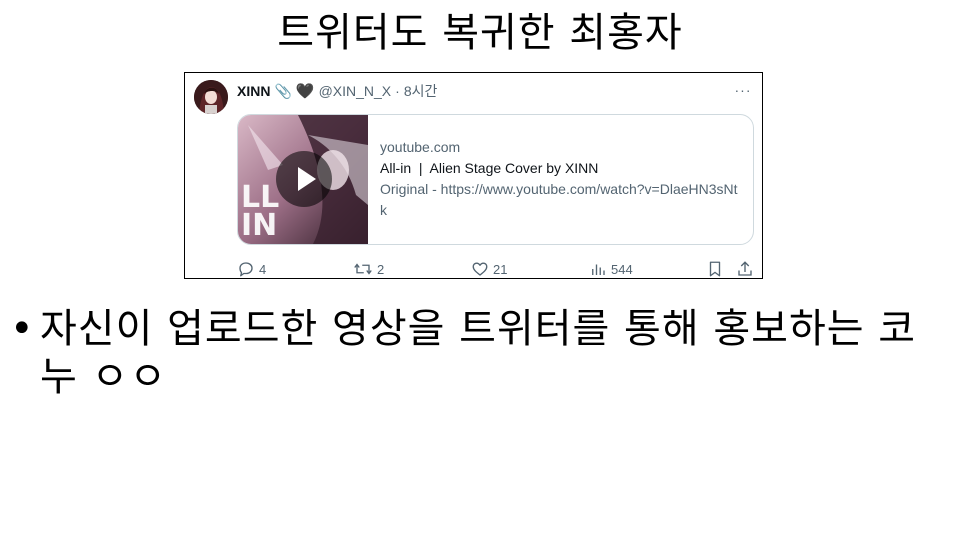 This screenshot has width=960, height=540. I want to click on reply-button: 4, so click(251, 269).